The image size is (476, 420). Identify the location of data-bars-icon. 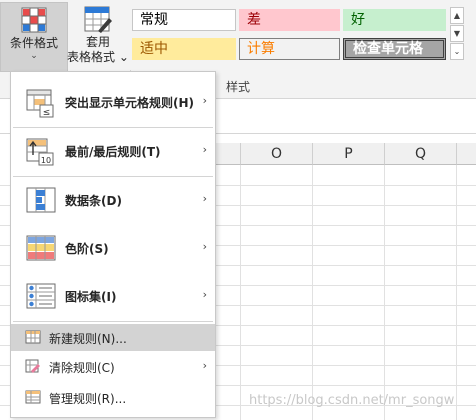
(41, 200).